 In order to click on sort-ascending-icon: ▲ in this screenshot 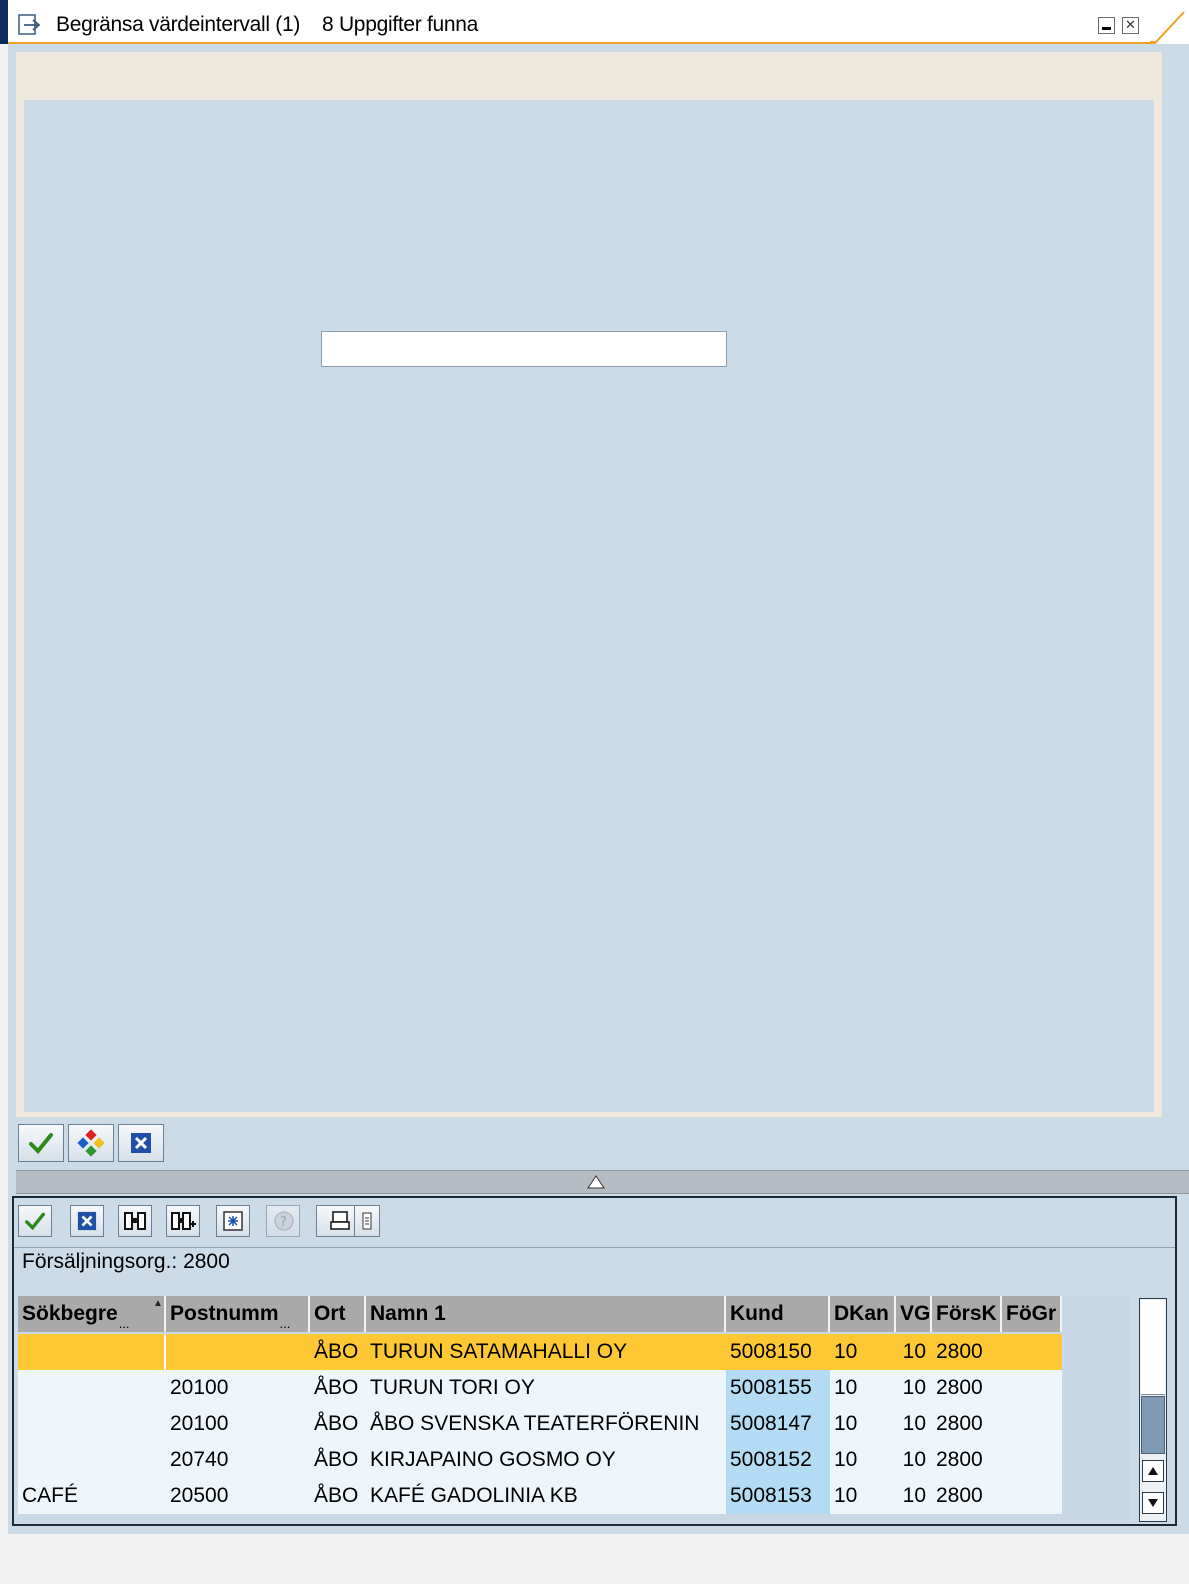, I will do `click(158, 1303)`.